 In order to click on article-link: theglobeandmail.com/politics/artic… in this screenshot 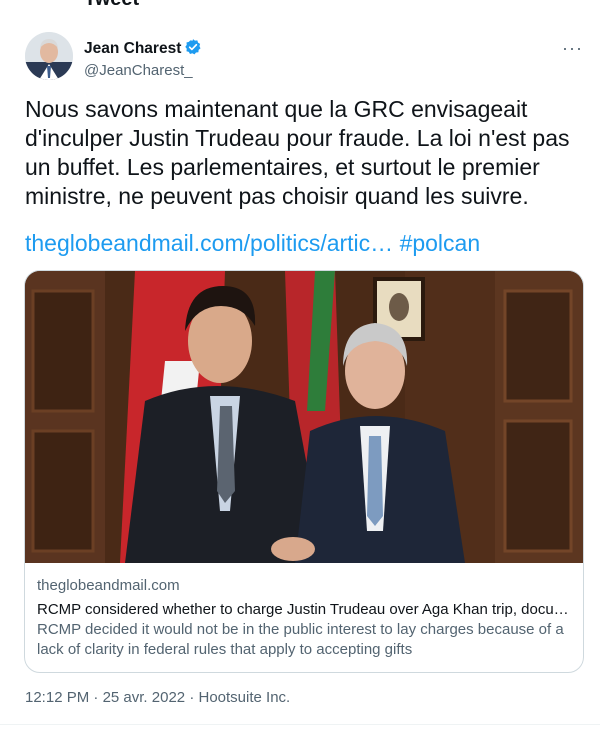, I will do `click(209, 243)`.